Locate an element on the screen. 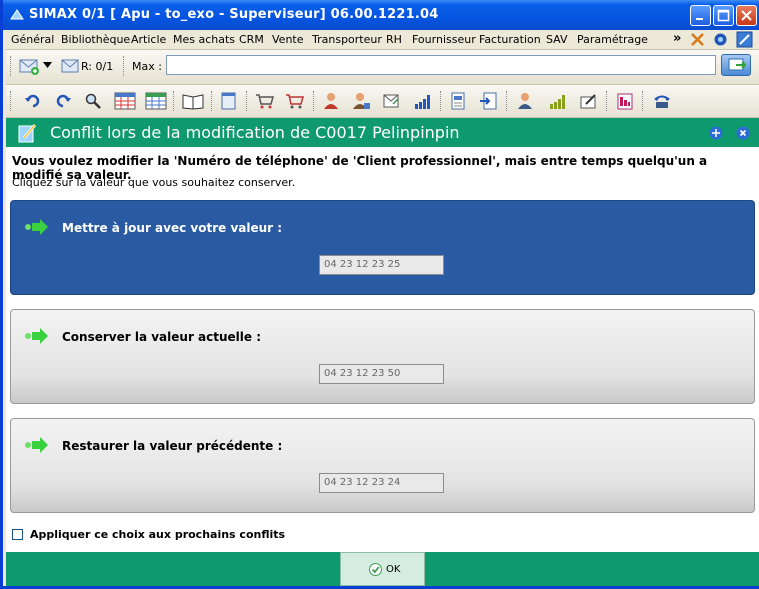  invoice-export-icon is located at coordinates (488, 101).